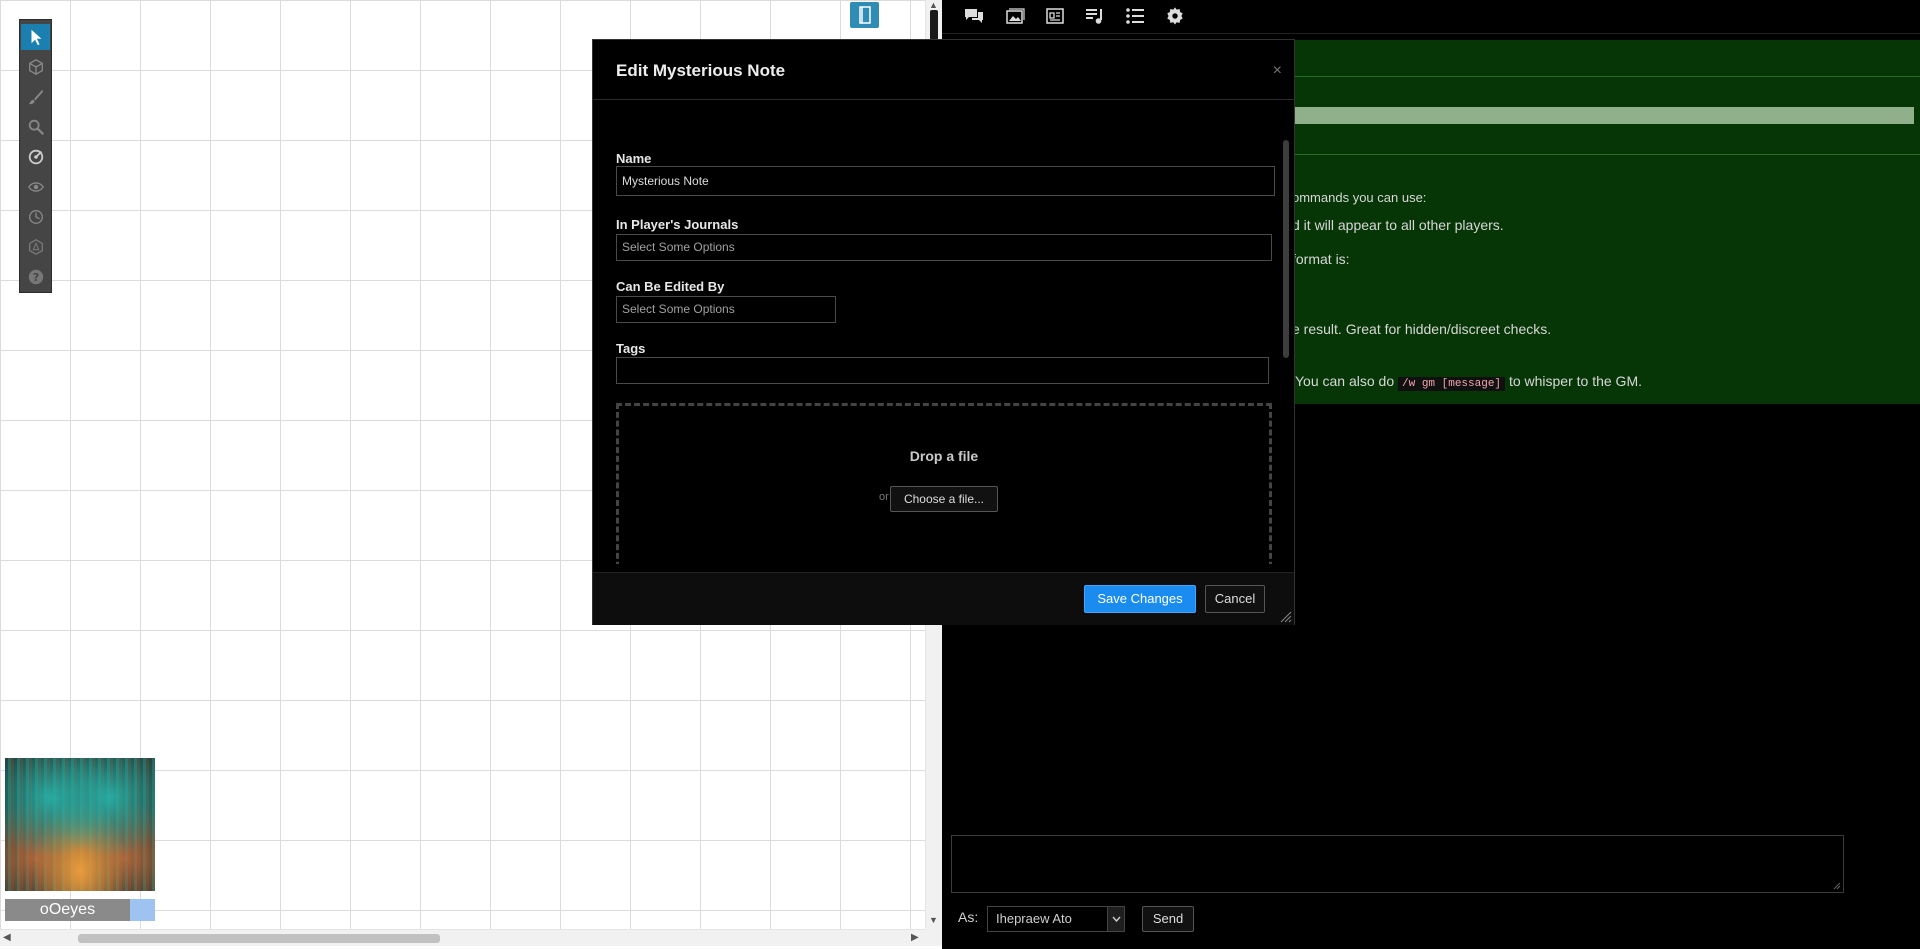 The image size is (1920, 949). I want to click on tab-chat, so click(974, 16).